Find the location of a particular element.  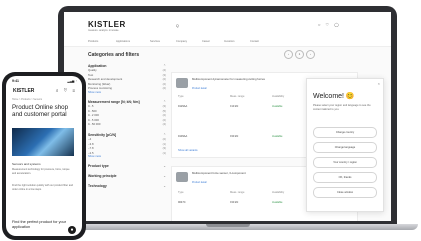

show-all-variants-link: Show all variants is located at coordinates (188, 150).